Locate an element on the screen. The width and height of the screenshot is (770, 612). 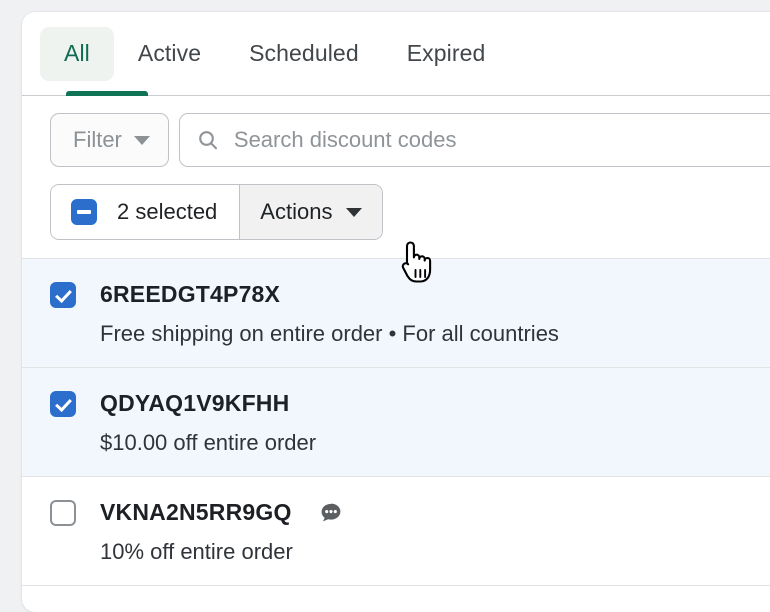
filter-button: Filter is located at coordinates (109, 140).